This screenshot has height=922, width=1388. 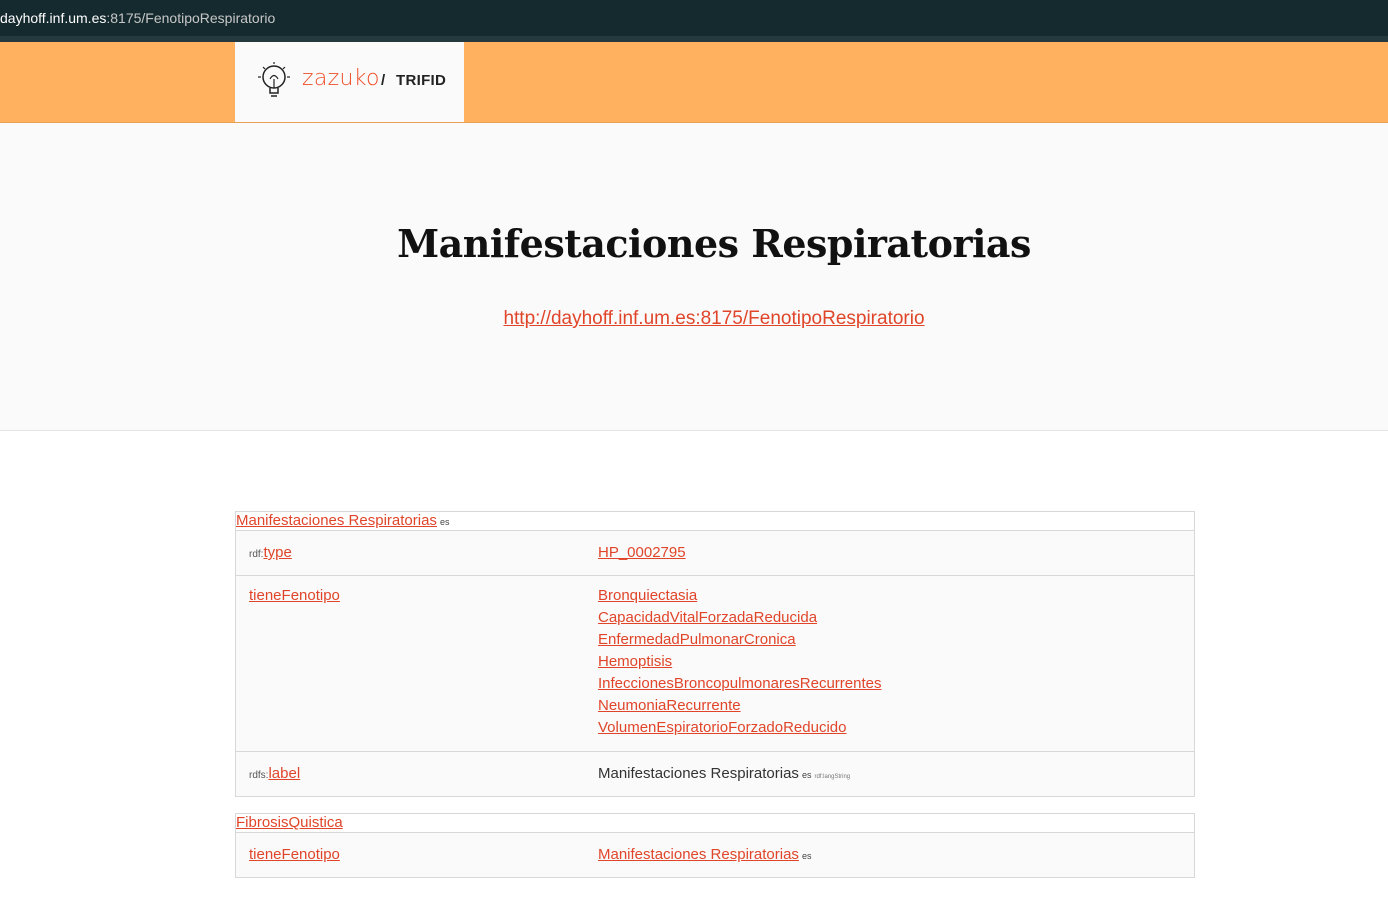 I want to click on url-host: dayhoff.inf.um.es, so click(x=53, y=18).